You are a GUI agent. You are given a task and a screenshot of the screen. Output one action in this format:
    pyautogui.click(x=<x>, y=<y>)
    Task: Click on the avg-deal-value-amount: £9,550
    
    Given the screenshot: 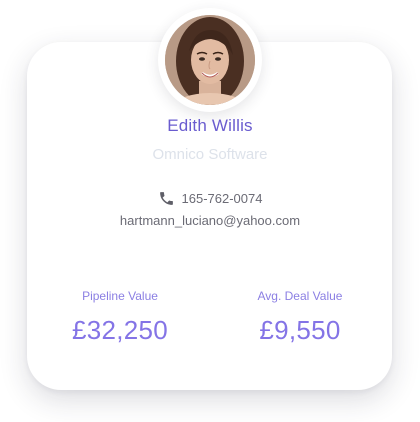 What is the action you would take?
    pyautogui.click(x=300, y=330)
    